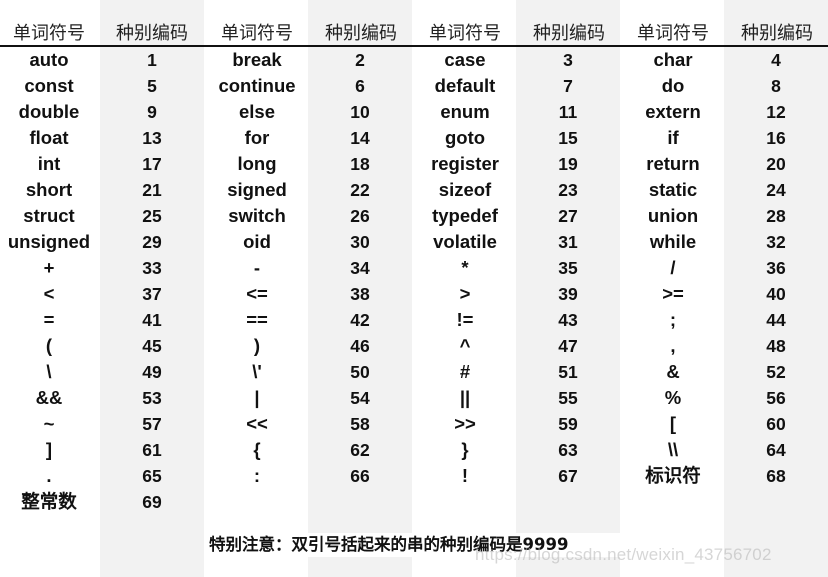 The image size is (828, 577). I want to click on code-cell: 26, so click(360, 216).